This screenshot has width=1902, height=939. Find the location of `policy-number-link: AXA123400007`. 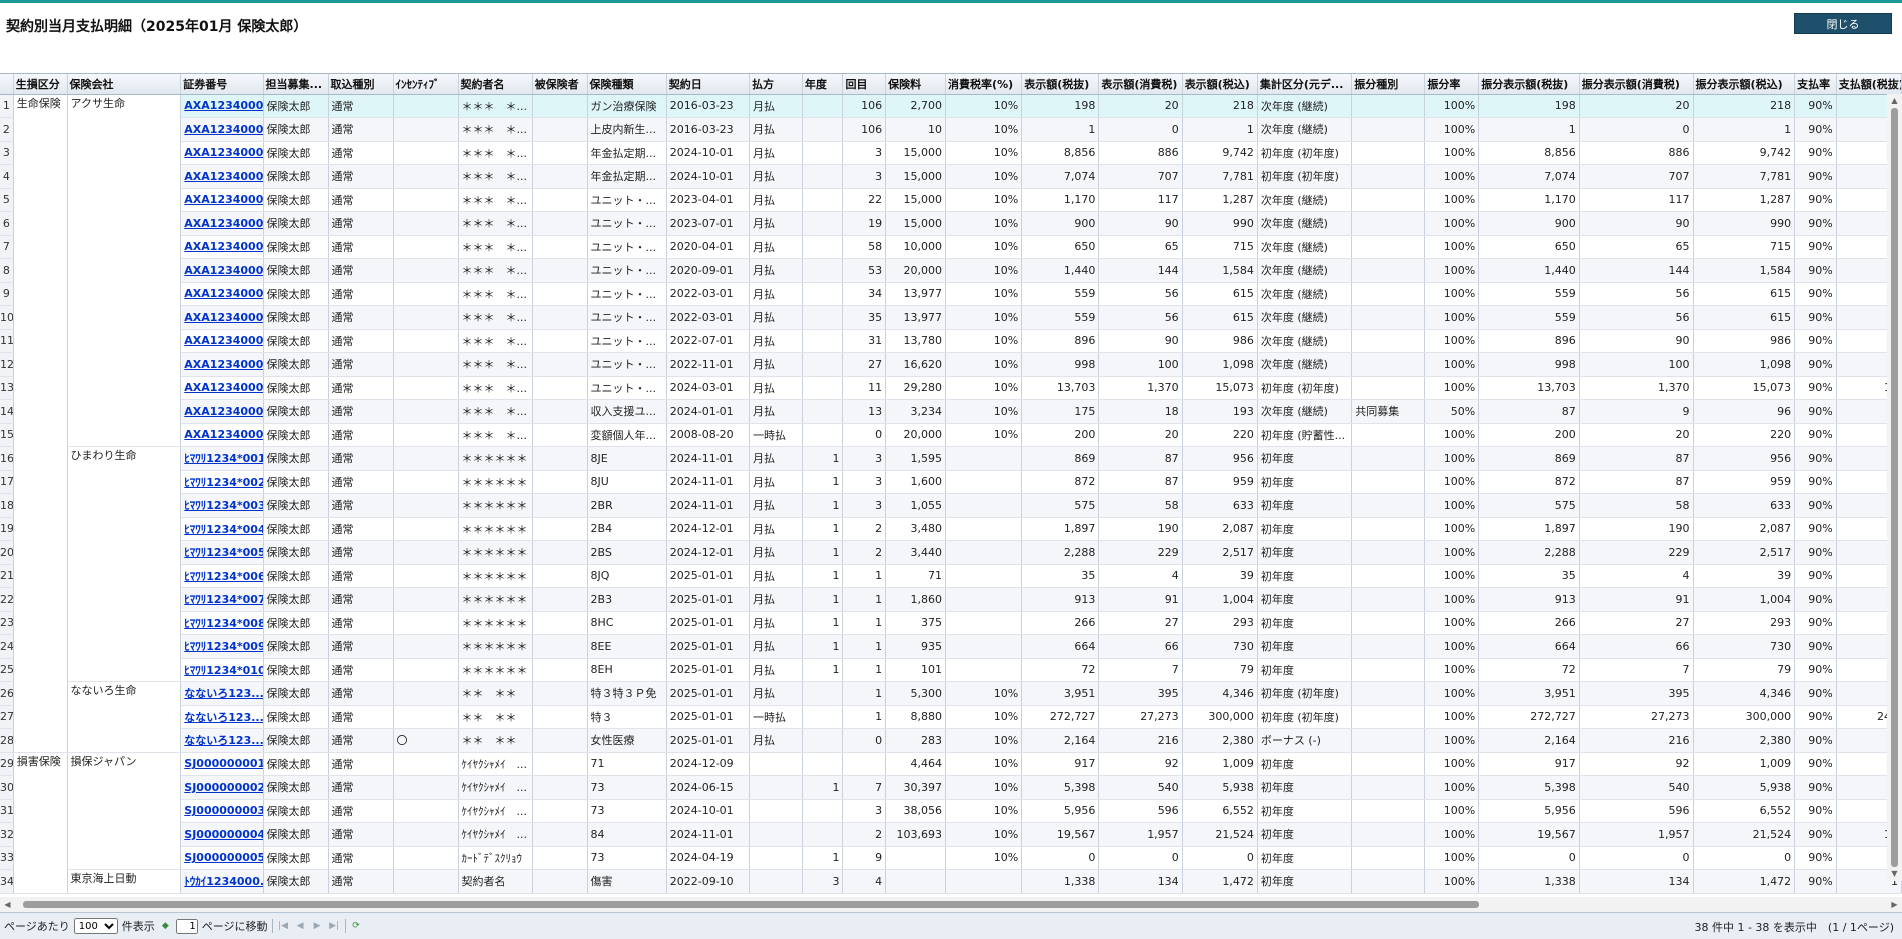

policy-number-link: AXA123400007 is located at coordinates (223, 246).